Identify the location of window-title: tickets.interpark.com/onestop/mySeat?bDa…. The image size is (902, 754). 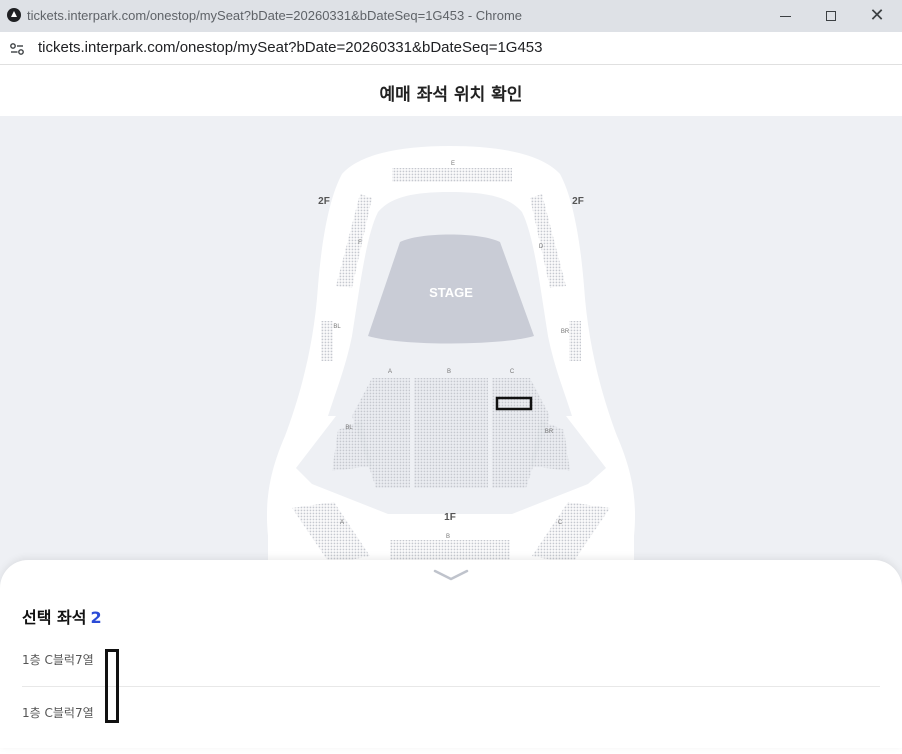
(275, 15).